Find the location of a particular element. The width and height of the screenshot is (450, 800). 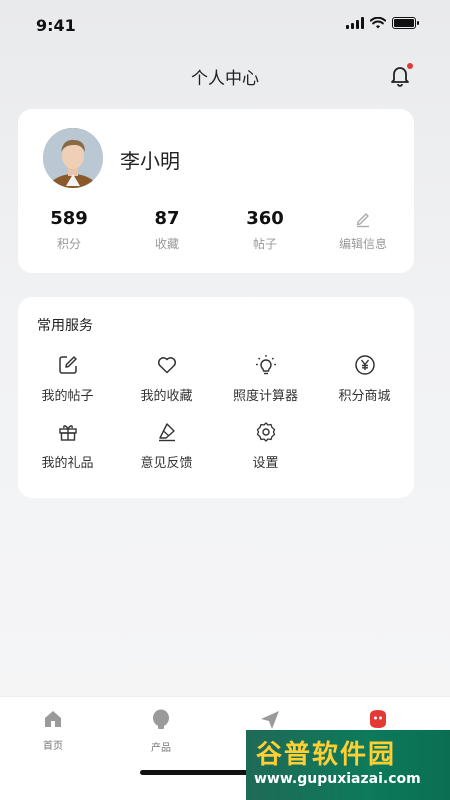

service-illuminance-calculator: 照度计算器 is located at coordinates (265, 378).